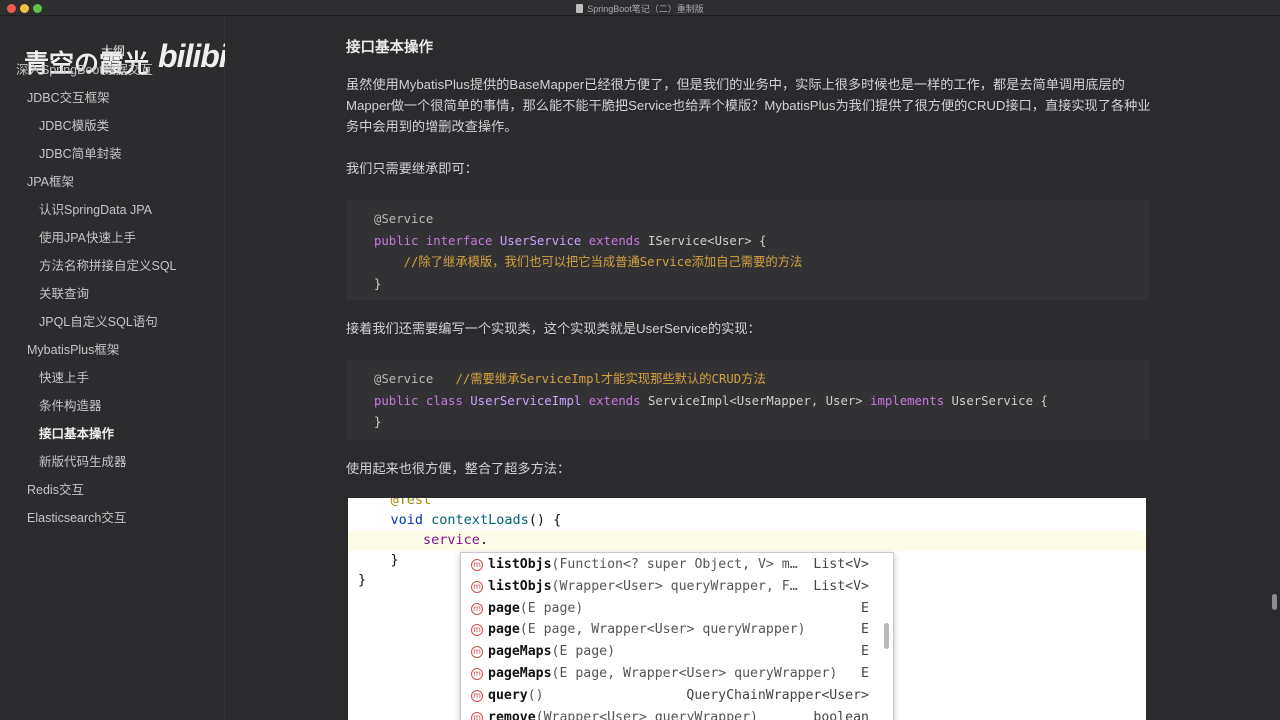  Describe the element at coordinates (389, 48) in the screenshot. I see `section-heading: 接口基本操作` at that location.